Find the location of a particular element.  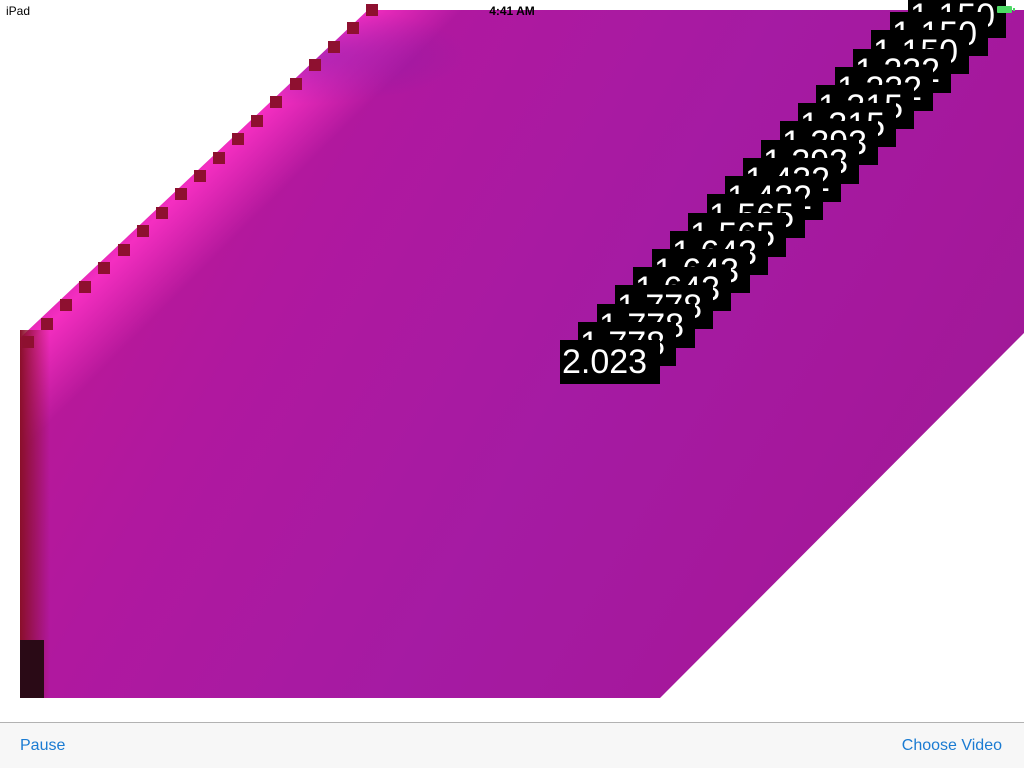

battery-icon is located at coordinates (1004, 9).